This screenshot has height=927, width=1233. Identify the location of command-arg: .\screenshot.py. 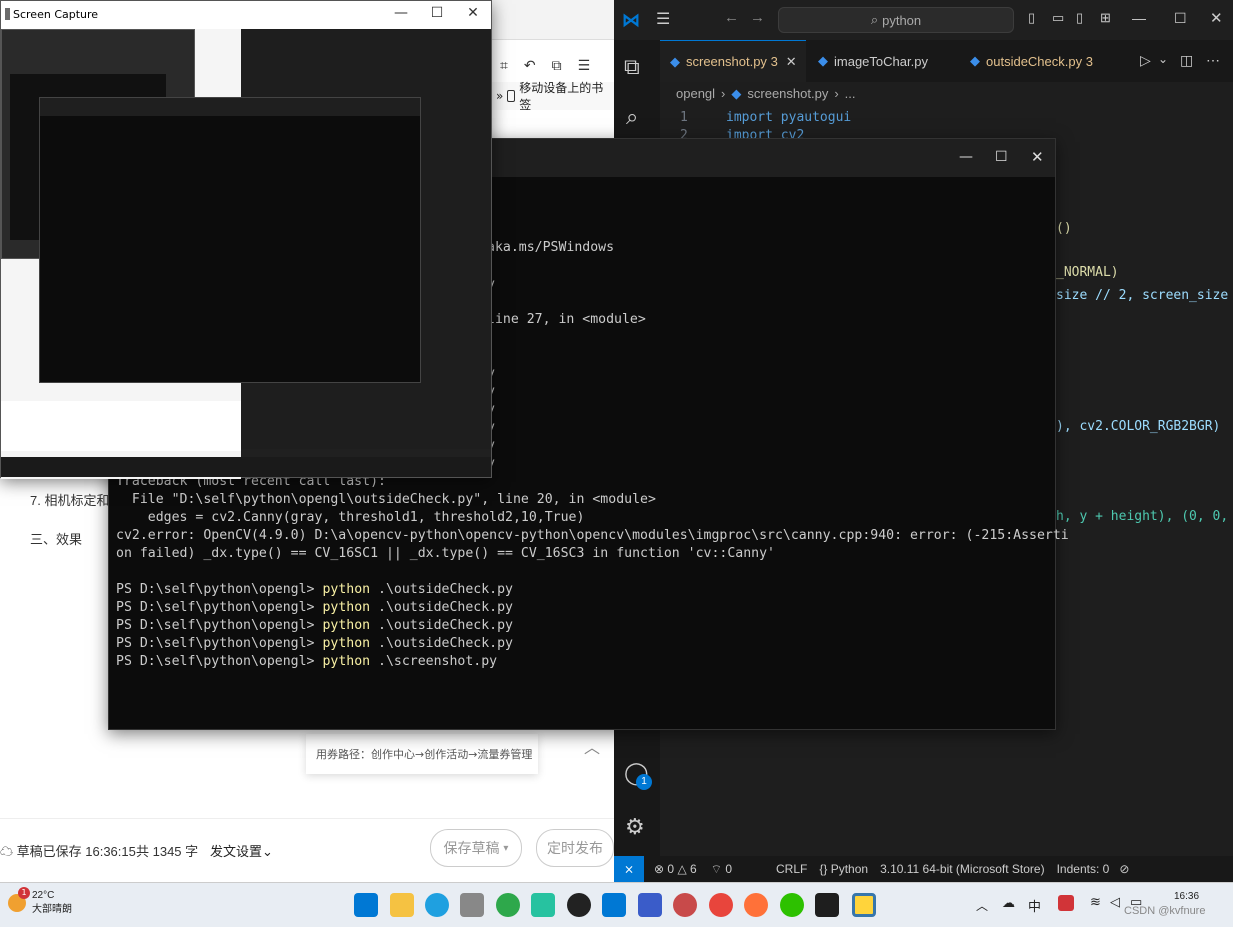
(434, 661).